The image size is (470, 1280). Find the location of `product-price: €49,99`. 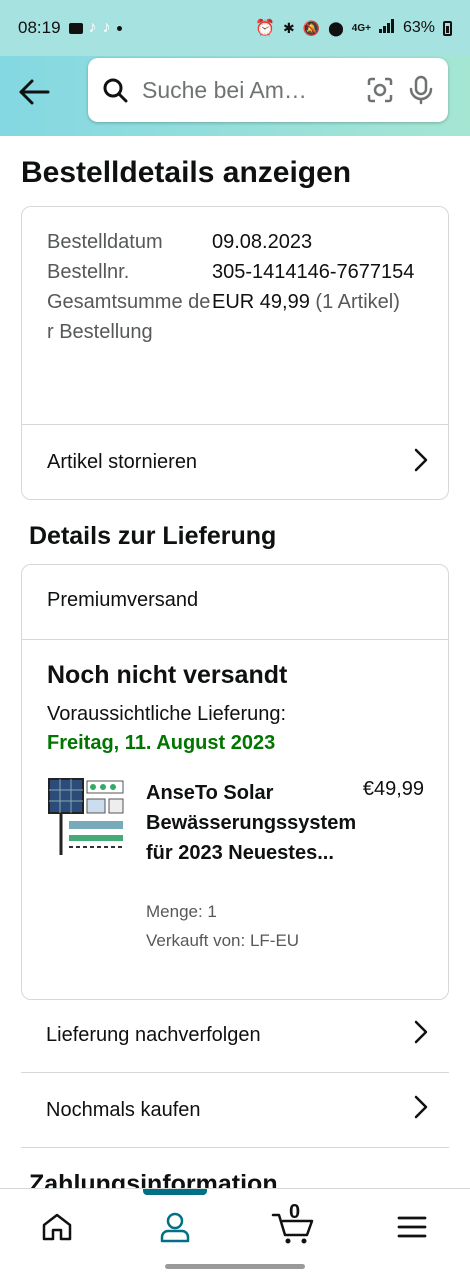

product-price: €49,99 is located at coordinates (393, 789).